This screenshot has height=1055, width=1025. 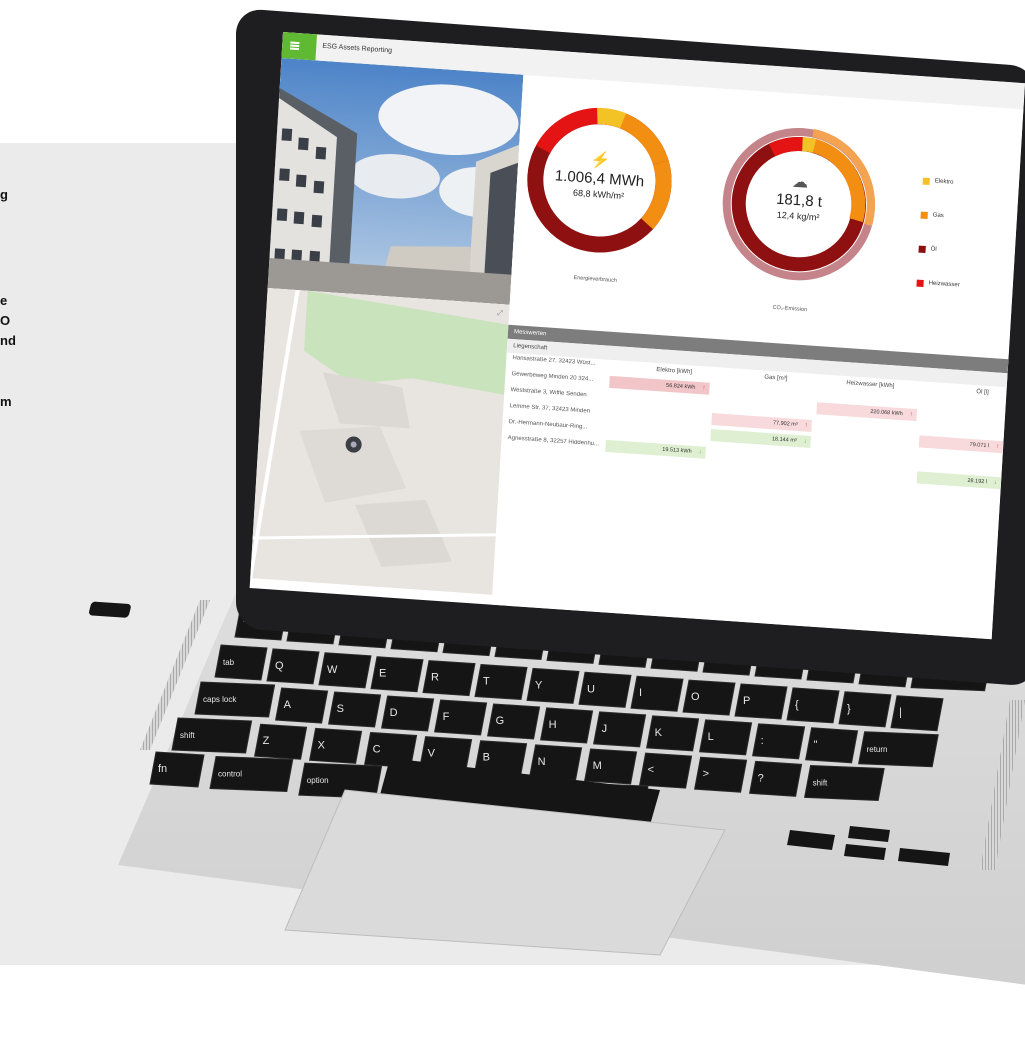 What do you see at coordinates (917, 713) in the screenshot?
I see `key-: |` at bounding box center [917, 713].